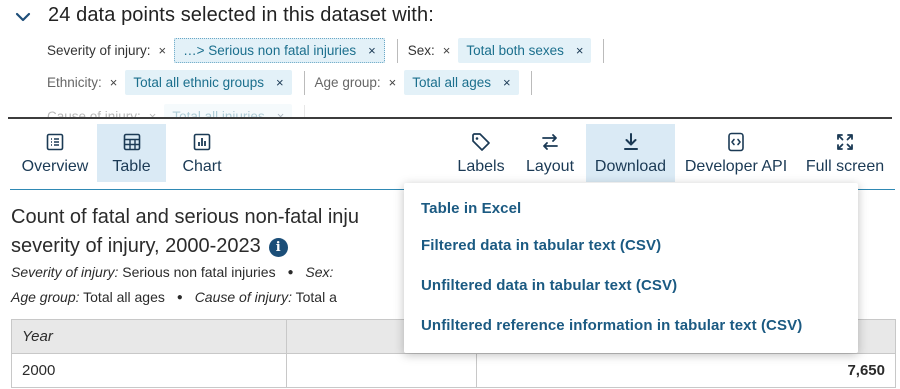  What do you see at coordinates (481, 142) in the screenshot?
I see `tag-icon` at bounding box center [481, 142].